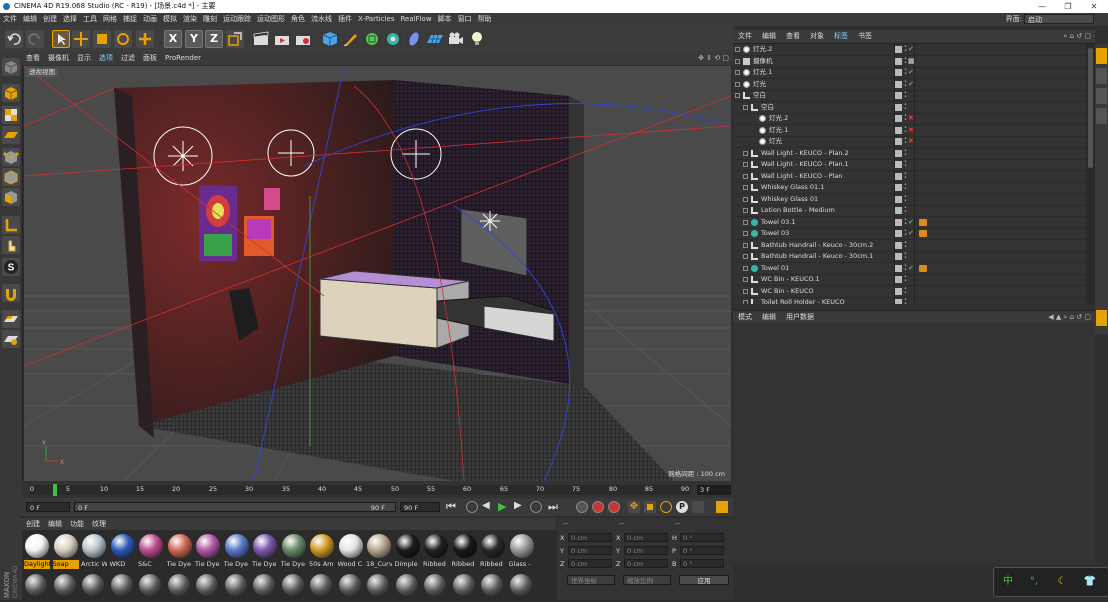  Describe the element at coordinates (1101, 76) in the screenshot. I see `side-tab-content-browser` at that location.